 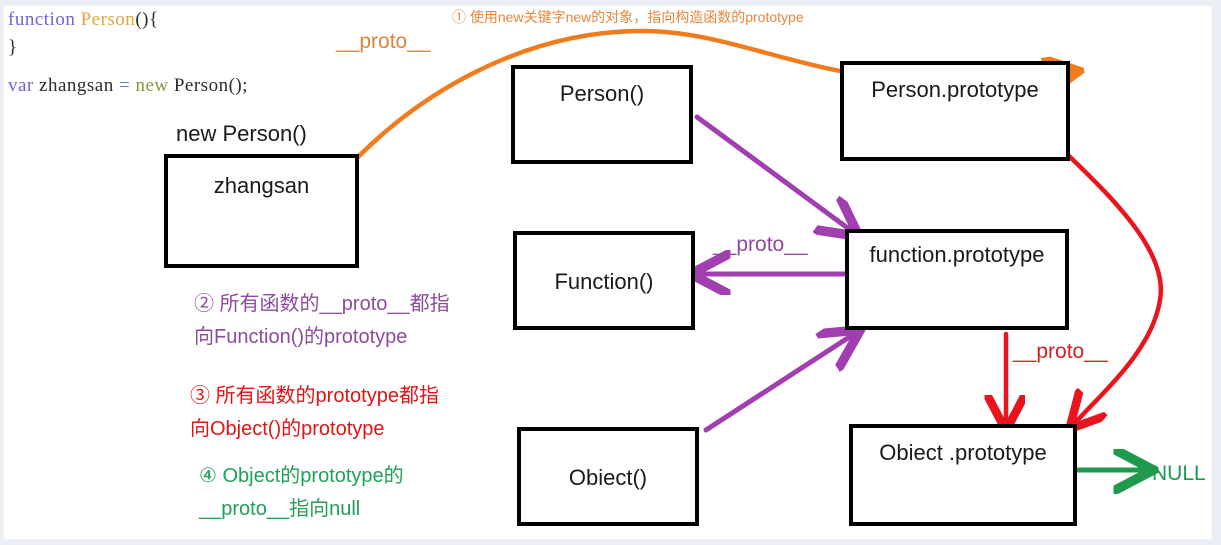 I want to click on code-constructor-call: Person();, so click(x=210, y=85).